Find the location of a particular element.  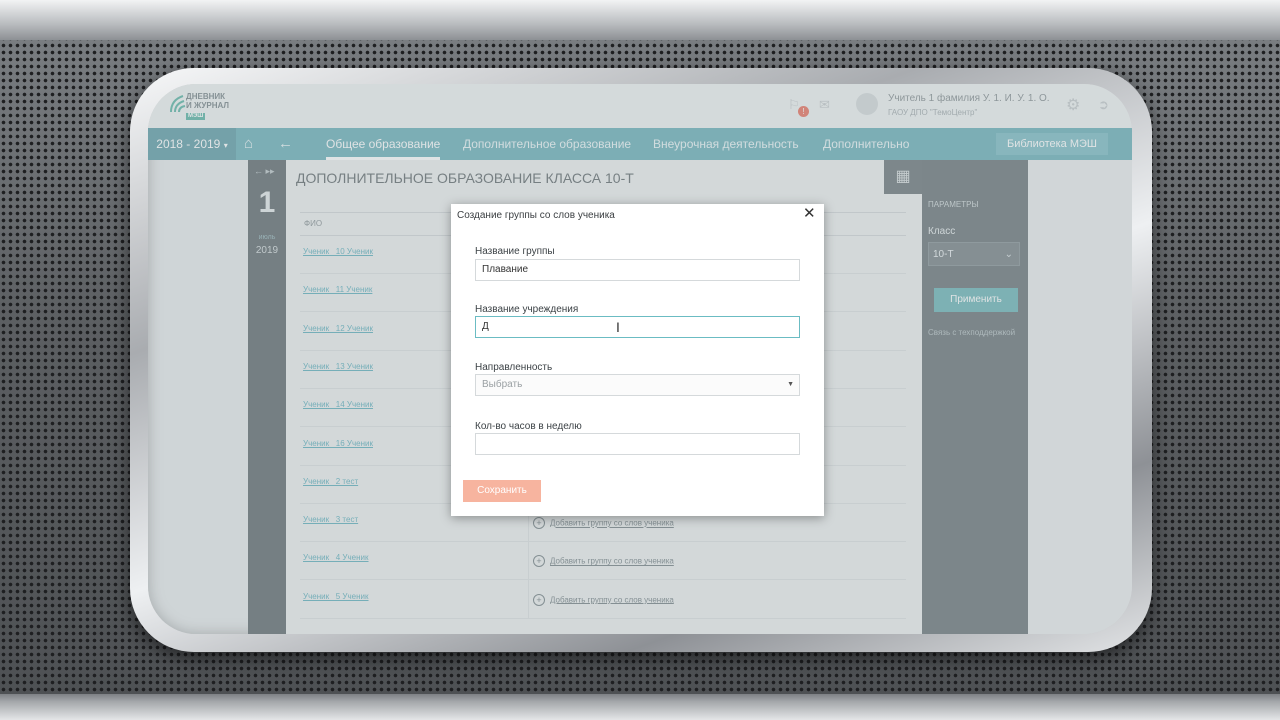

save-button: Сохранить is located at coordinates (502, 491).